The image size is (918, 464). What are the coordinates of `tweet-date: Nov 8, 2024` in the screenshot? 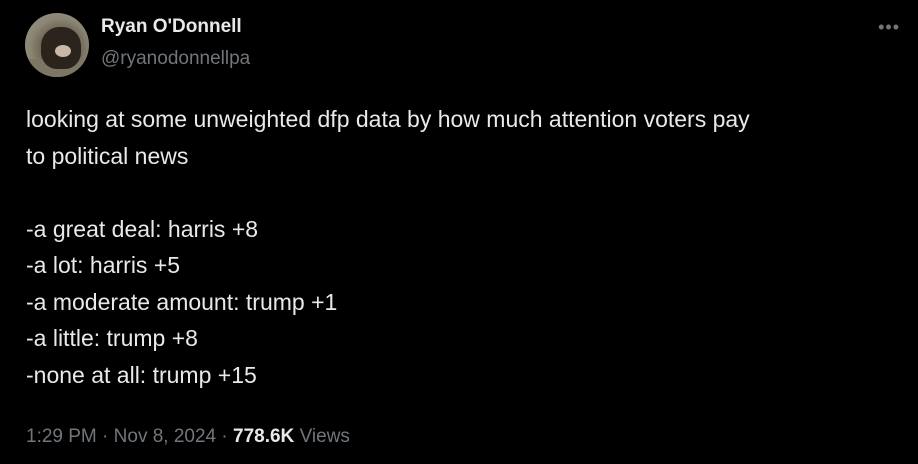 It's located at (165, 436).